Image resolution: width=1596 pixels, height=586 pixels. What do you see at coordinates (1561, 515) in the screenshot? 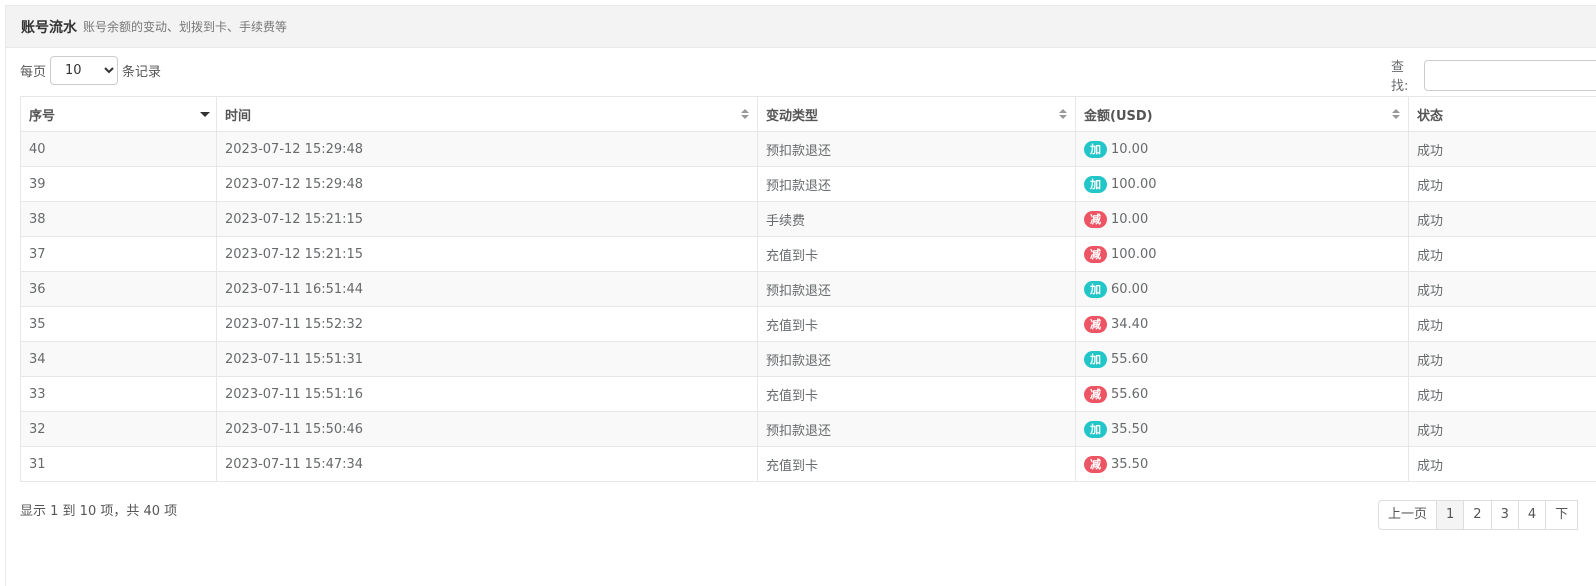
I see `next-page-button: 下` at bounding box center [1561, 515].